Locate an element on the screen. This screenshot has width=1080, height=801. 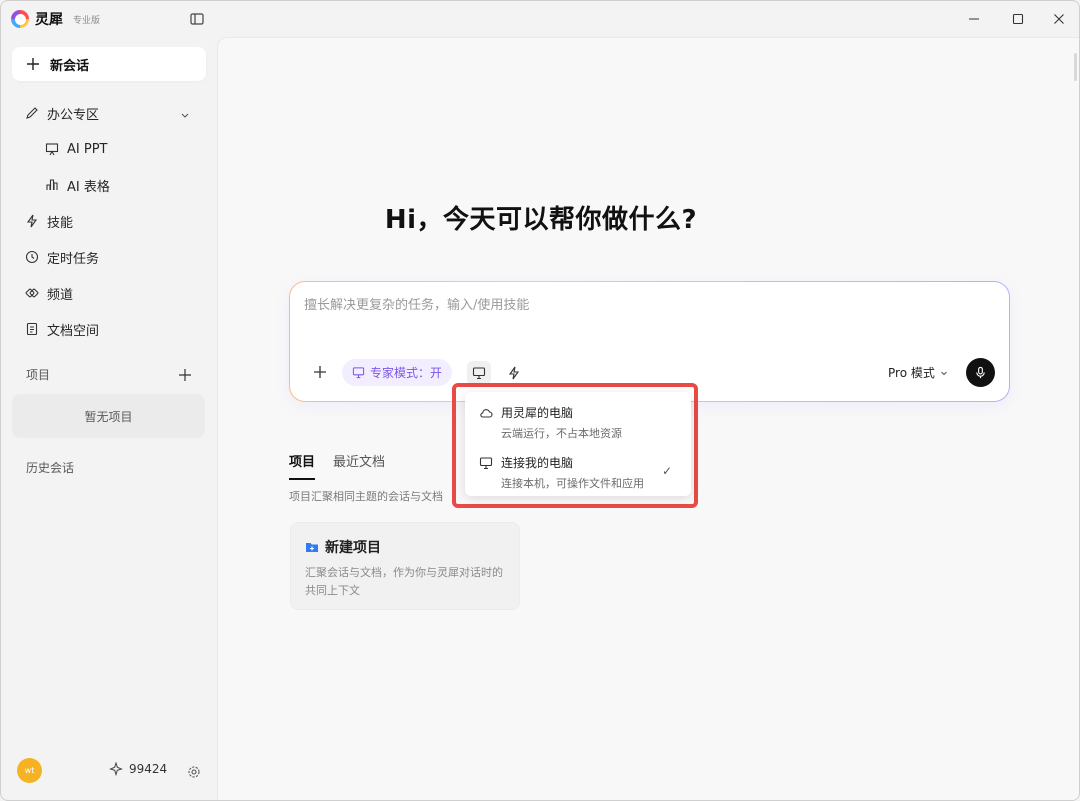
dropdown-option-local: 连接我的电脑 连接本机，可操作文件和应用 is located at coordinates (581, 472).